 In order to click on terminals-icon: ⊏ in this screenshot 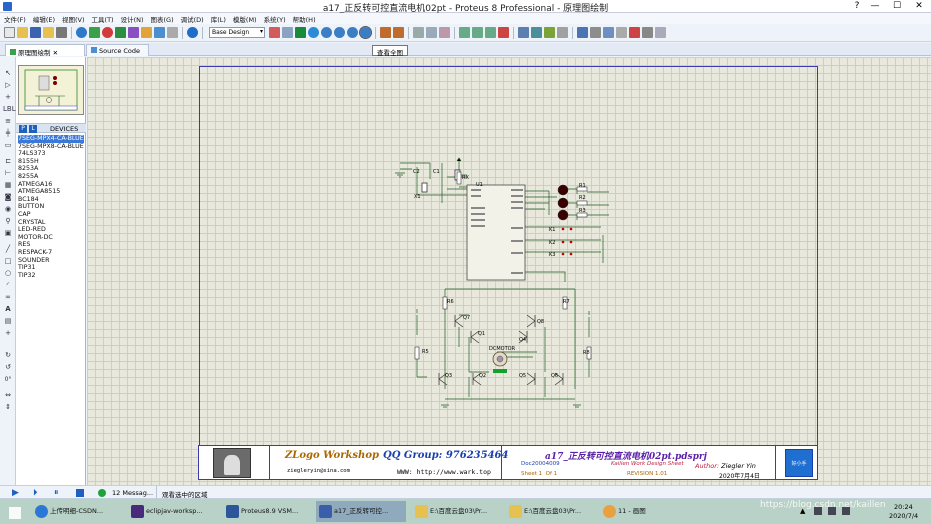, I will do `click(8, 161)`.